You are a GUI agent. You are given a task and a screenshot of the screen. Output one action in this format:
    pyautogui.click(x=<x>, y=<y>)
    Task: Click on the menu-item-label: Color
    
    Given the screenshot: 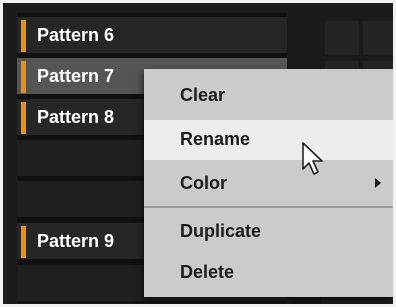 What is the action you would take?
    pyautogui.click(x=203, y=183)
    